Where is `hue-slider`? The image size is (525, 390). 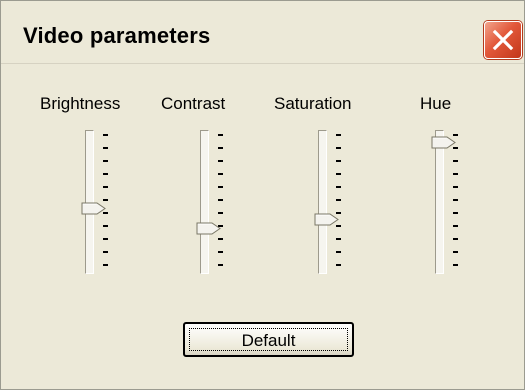 hue-slider is located at coordinates (453, 205).